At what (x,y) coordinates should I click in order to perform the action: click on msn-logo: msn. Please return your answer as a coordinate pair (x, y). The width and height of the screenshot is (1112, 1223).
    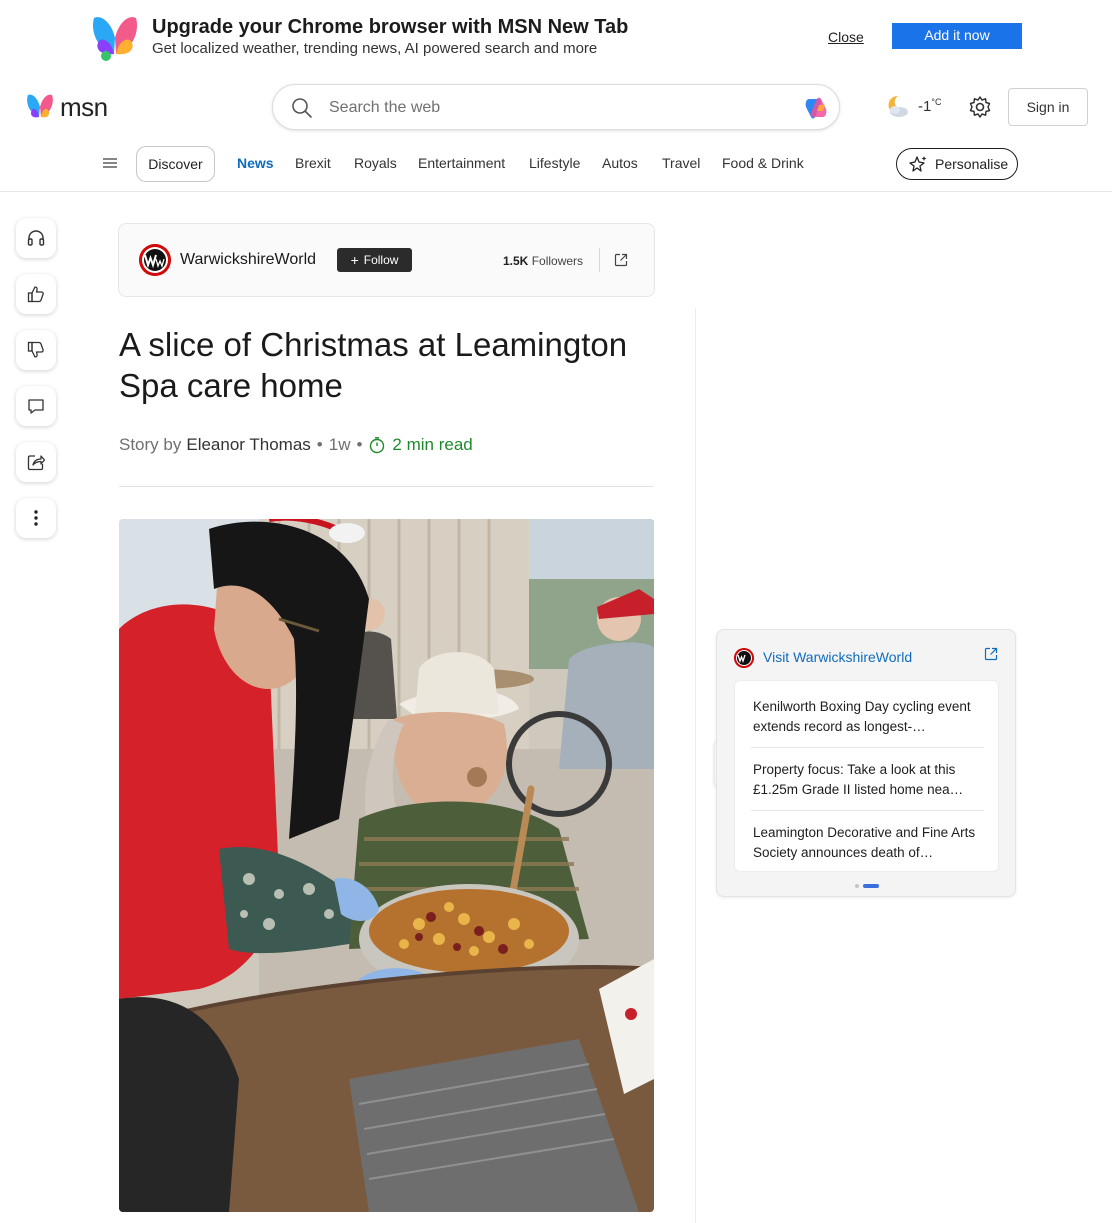
    Looking at the image, I should click on (66, 107).